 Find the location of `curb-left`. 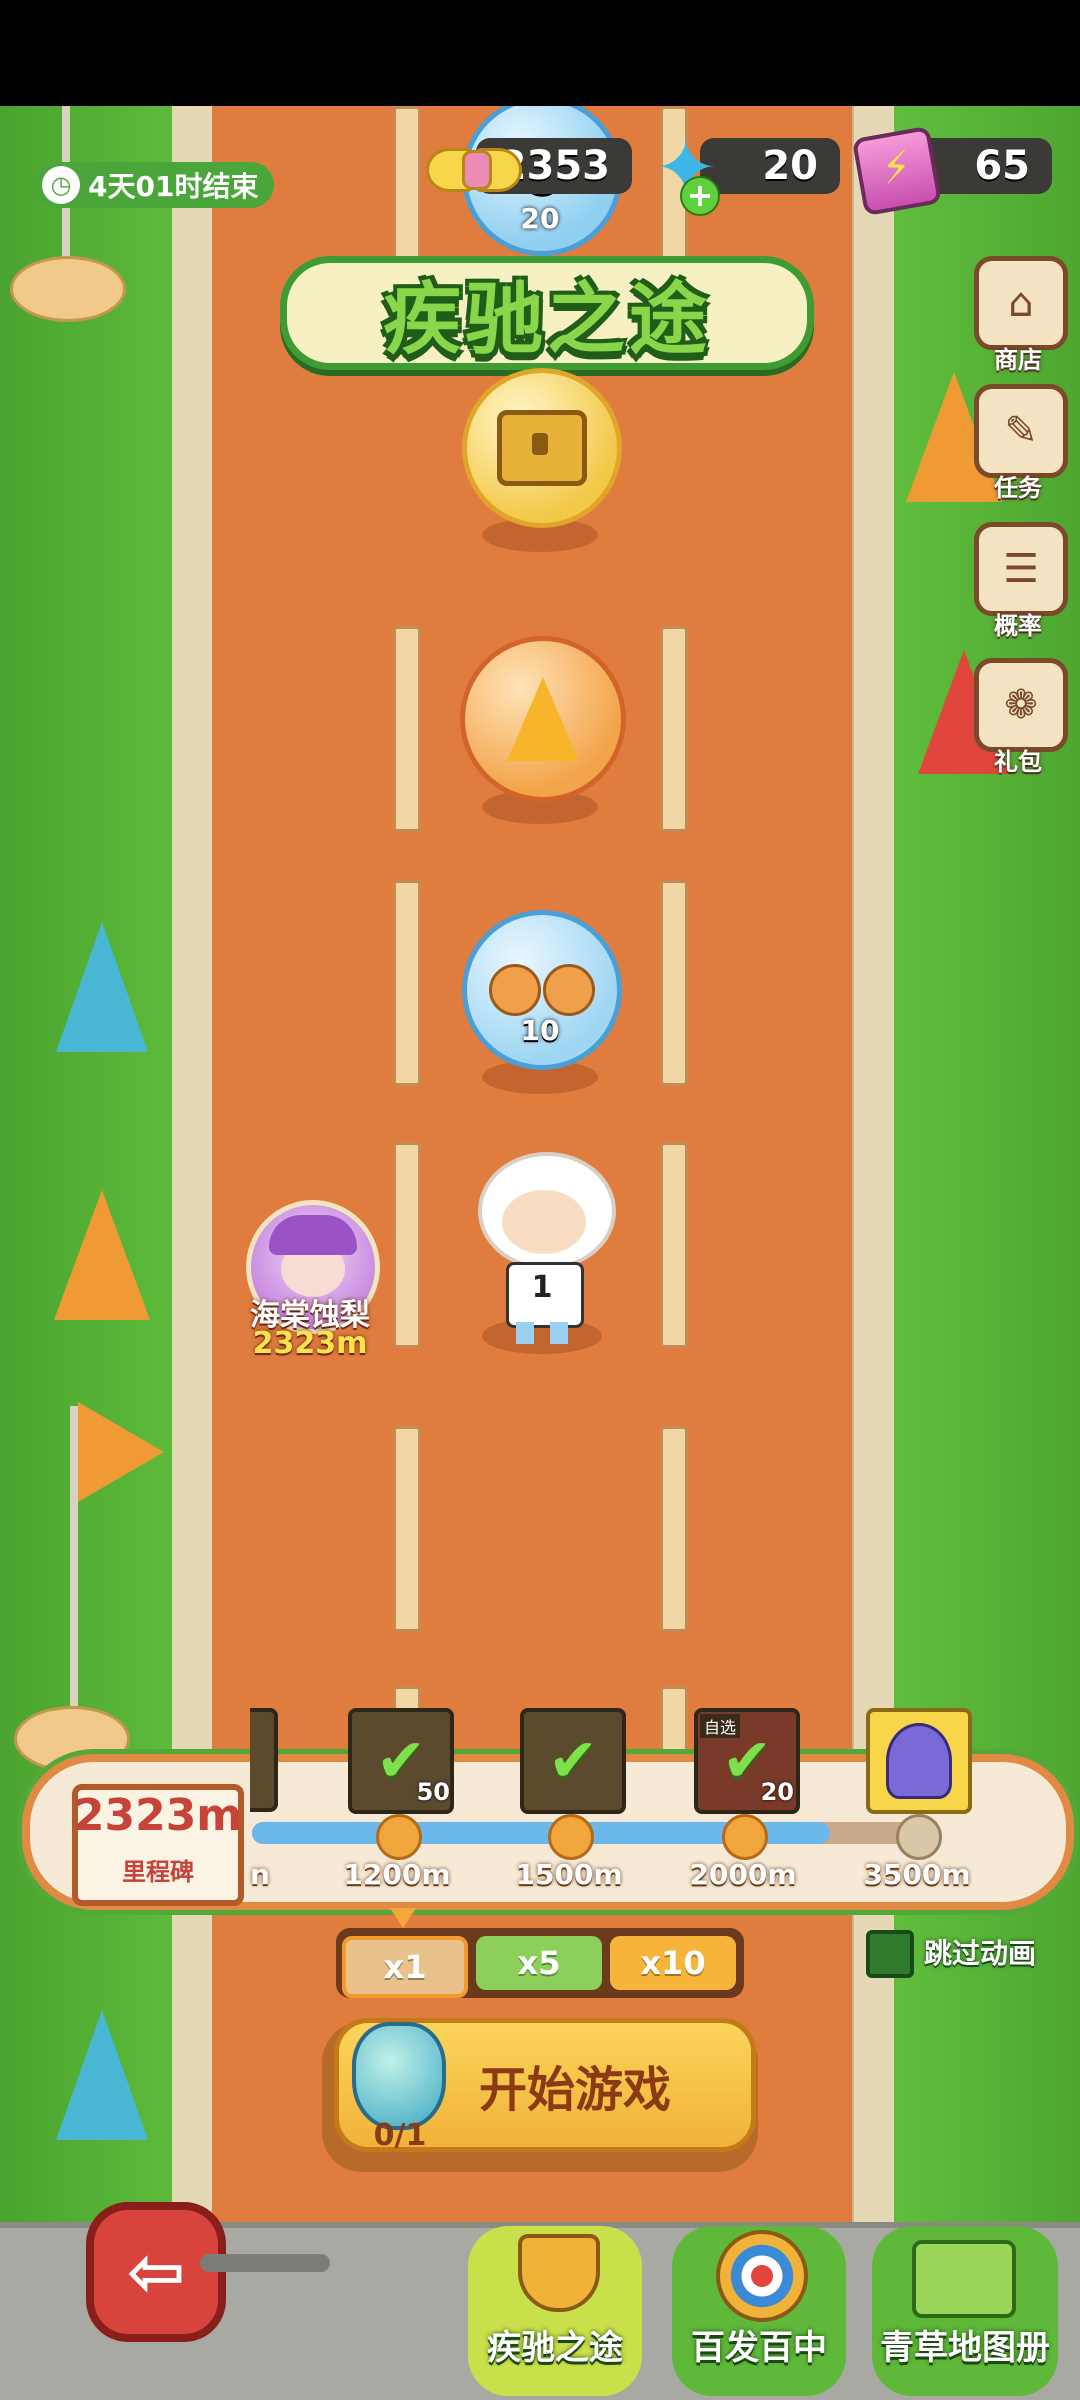

curb-left is located at coordinates (194, 1253).